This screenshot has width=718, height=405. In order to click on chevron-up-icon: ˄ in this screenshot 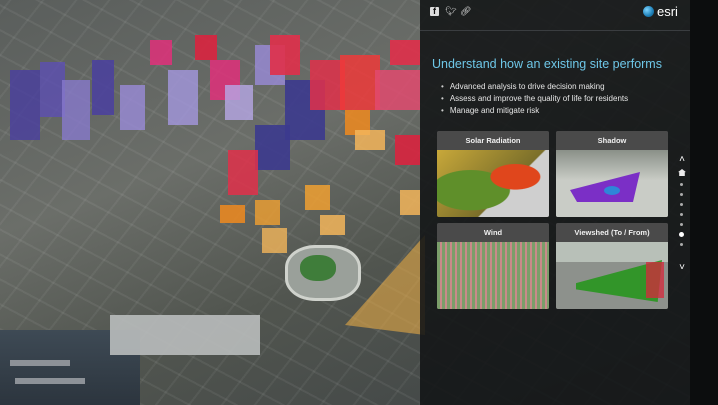, I will do `click(682, 160)`.